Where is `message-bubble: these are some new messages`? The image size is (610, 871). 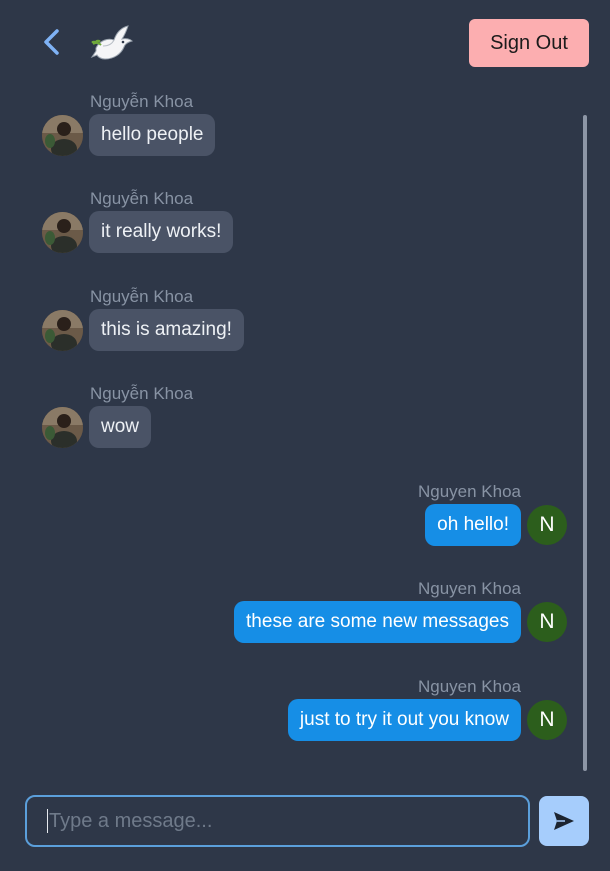 message-bubble: these are some new messages is located at coordinates (377, 622).